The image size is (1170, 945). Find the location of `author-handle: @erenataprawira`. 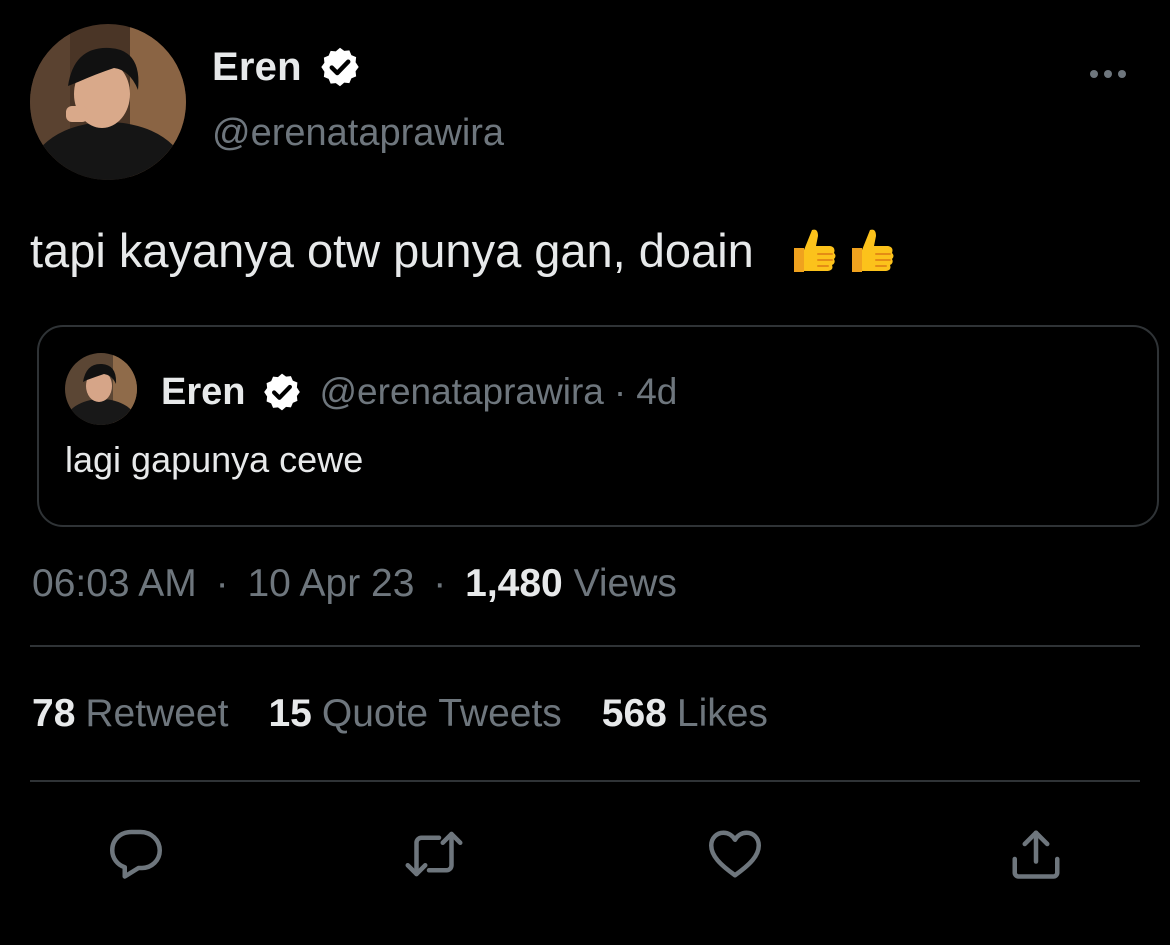

author-handle: @erenataprawira is located at coordinates (358, 133).